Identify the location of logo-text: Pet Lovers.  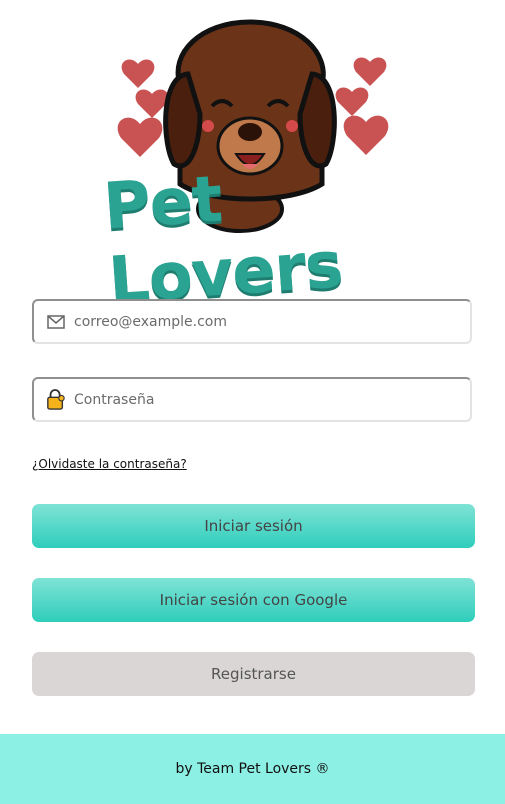
(223, 240).